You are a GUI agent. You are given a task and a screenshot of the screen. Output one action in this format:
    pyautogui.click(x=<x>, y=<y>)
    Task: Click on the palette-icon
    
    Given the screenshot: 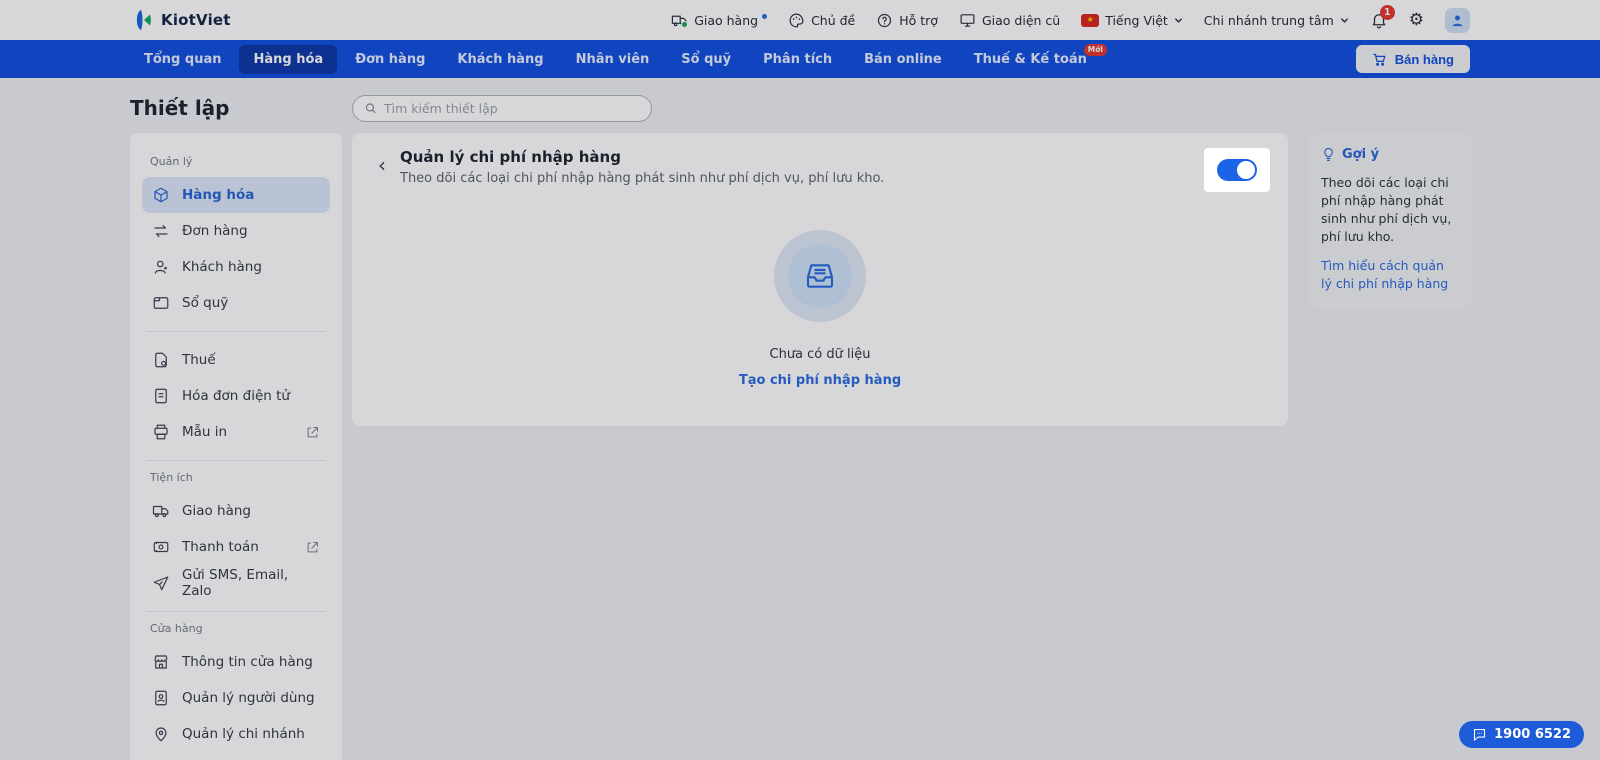 What is the action you would take?
    pyautogui.click(x=796, y=20)
    